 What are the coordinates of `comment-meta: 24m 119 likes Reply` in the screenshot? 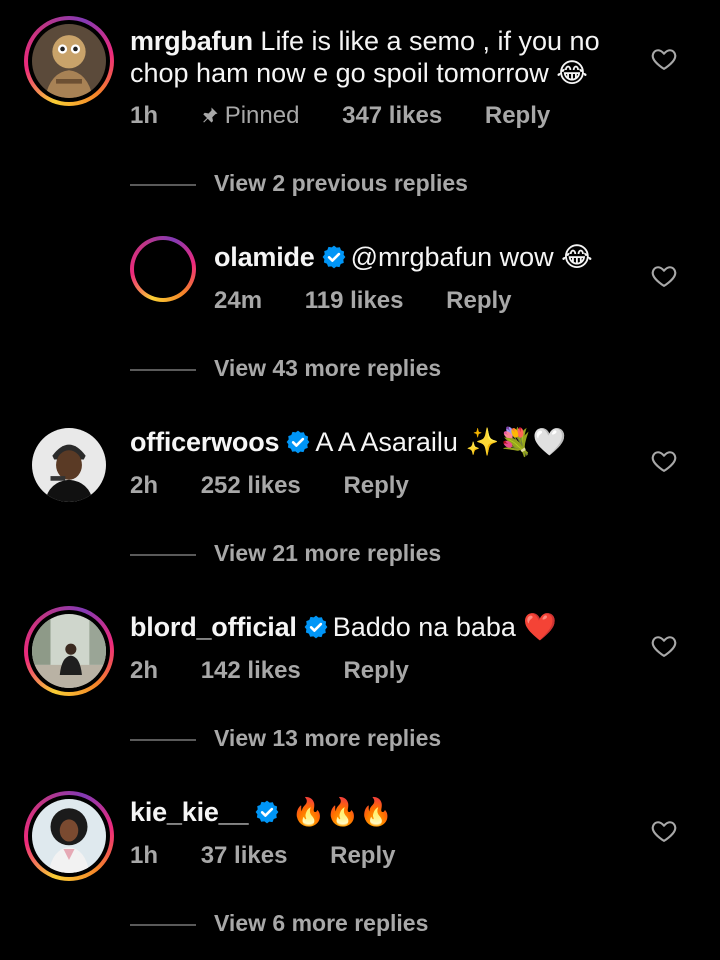 It's located at (381, 301).